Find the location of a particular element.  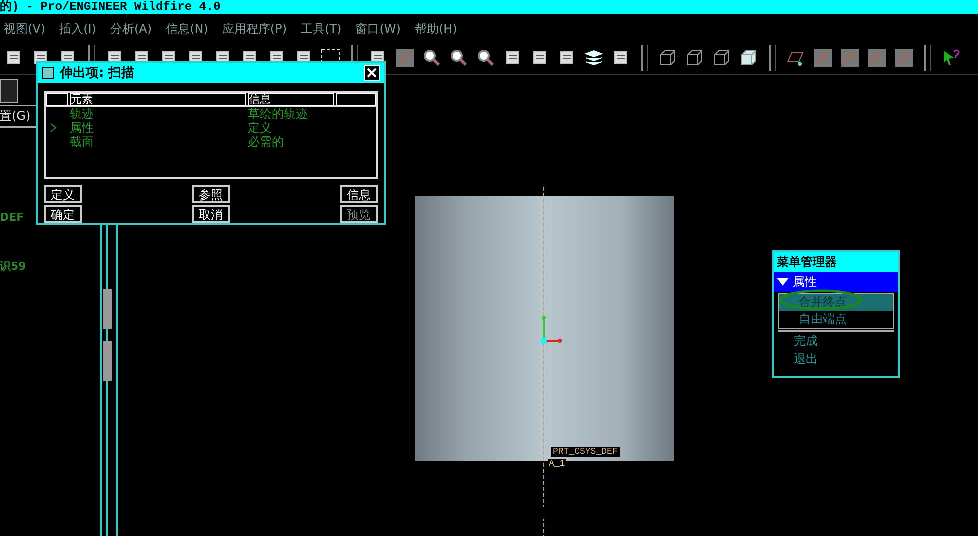

table-cell-text: 属性 is located at coordinates (82, 128).